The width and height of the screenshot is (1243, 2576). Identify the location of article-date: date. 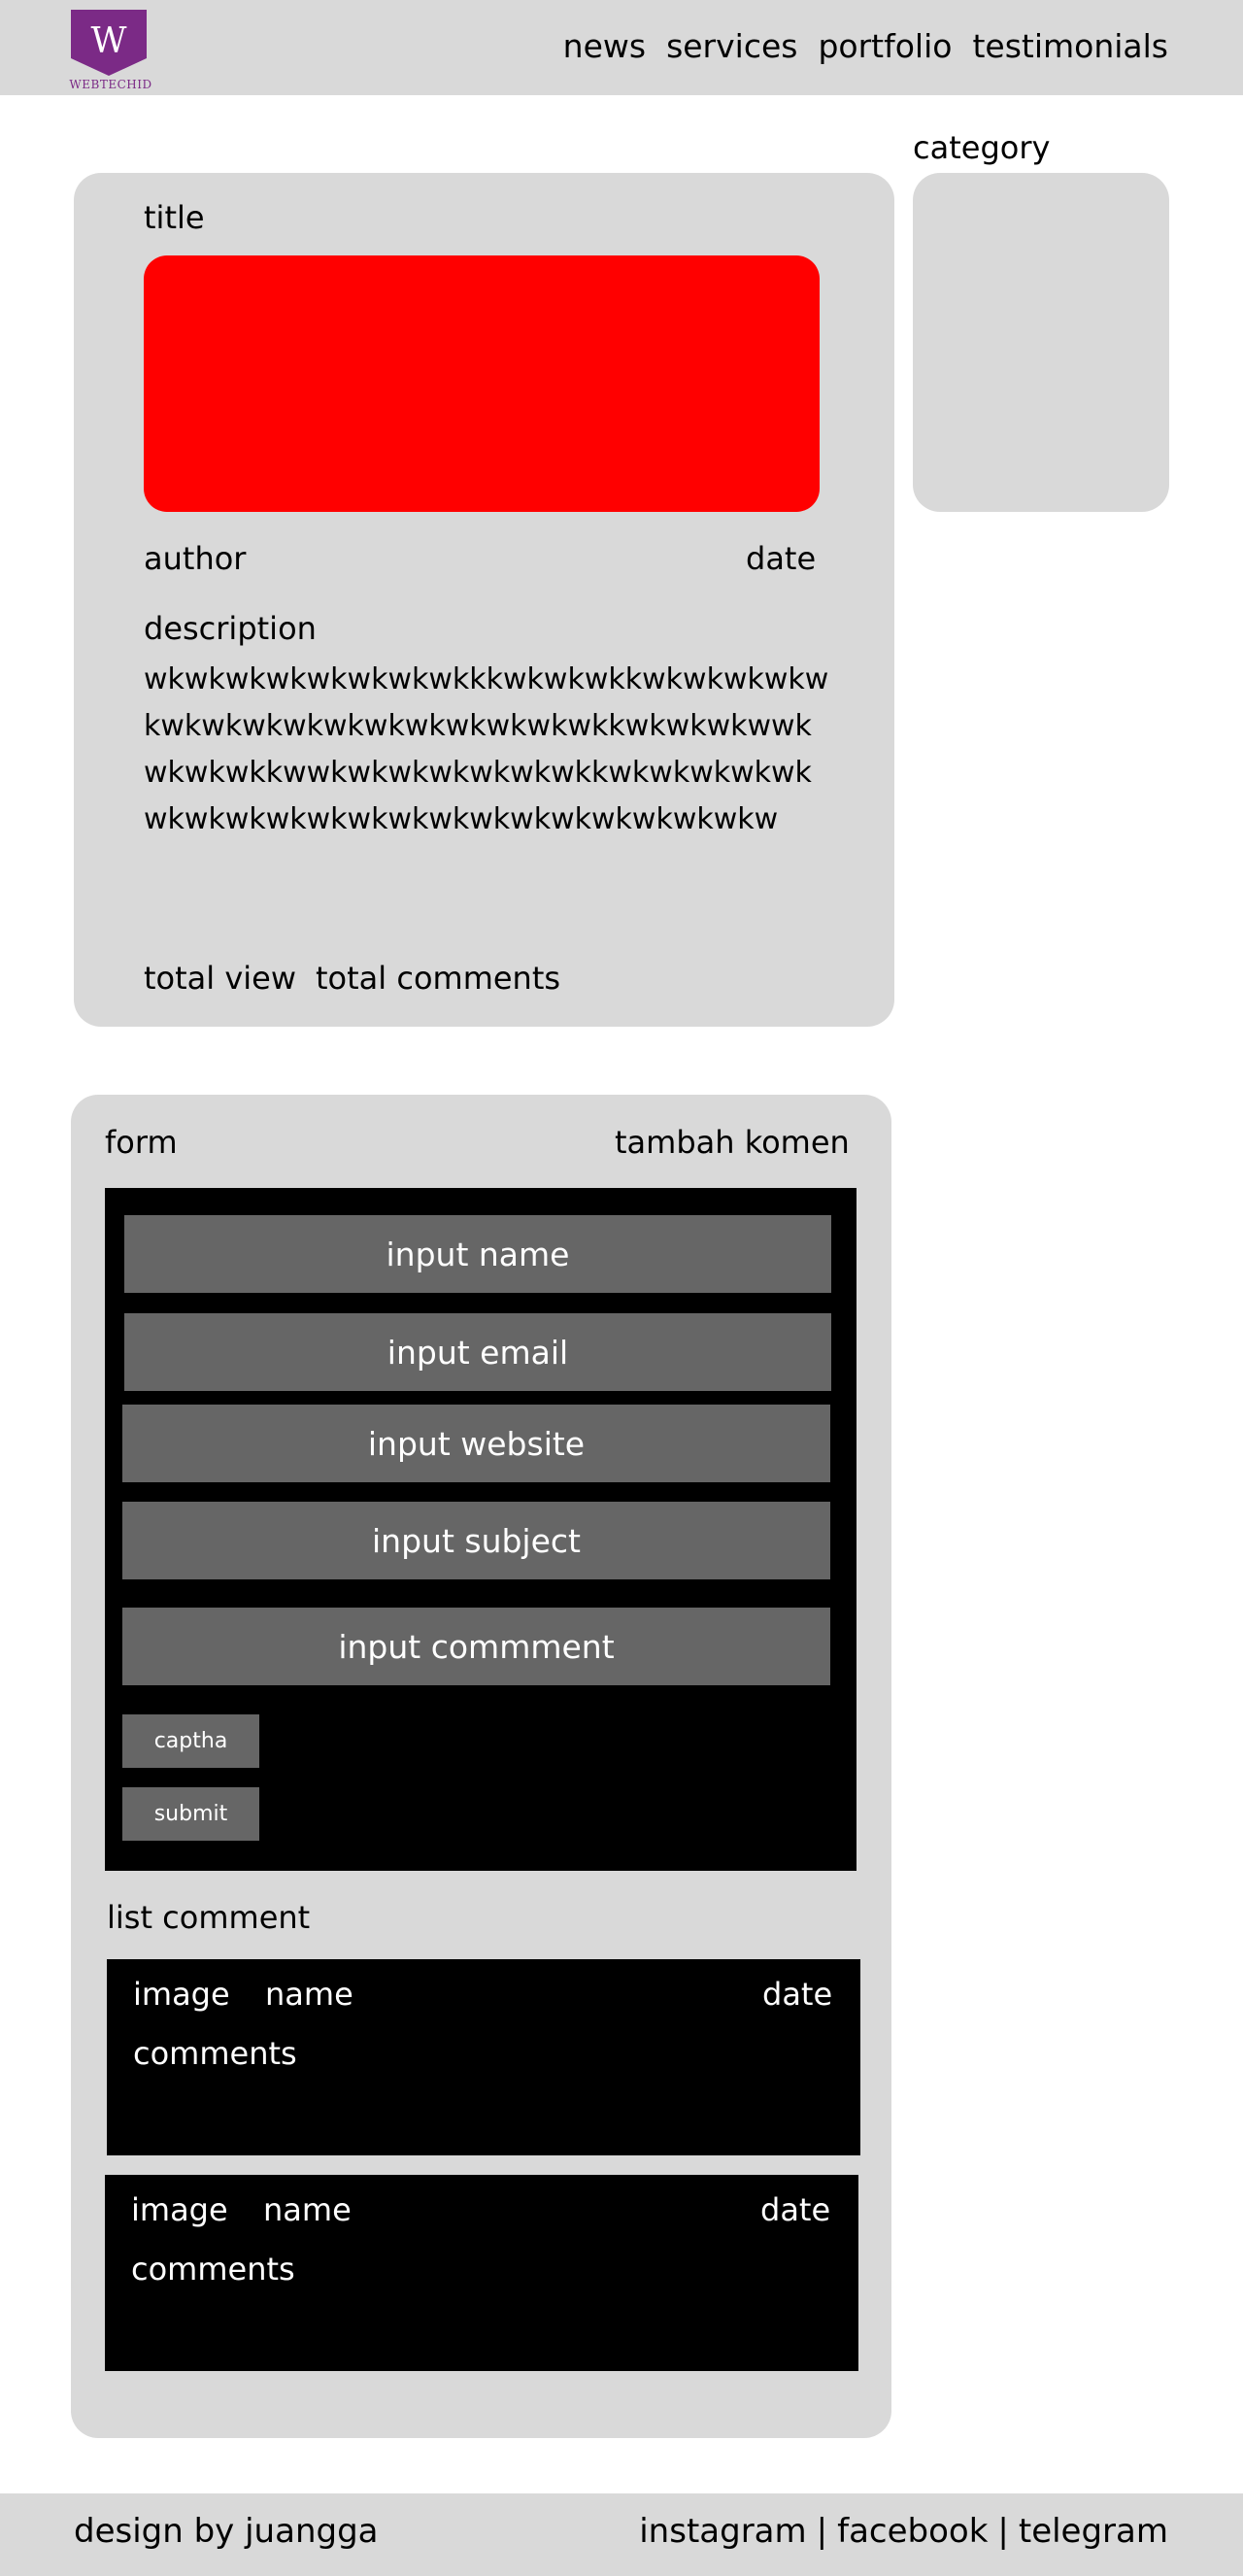
(781, 558).